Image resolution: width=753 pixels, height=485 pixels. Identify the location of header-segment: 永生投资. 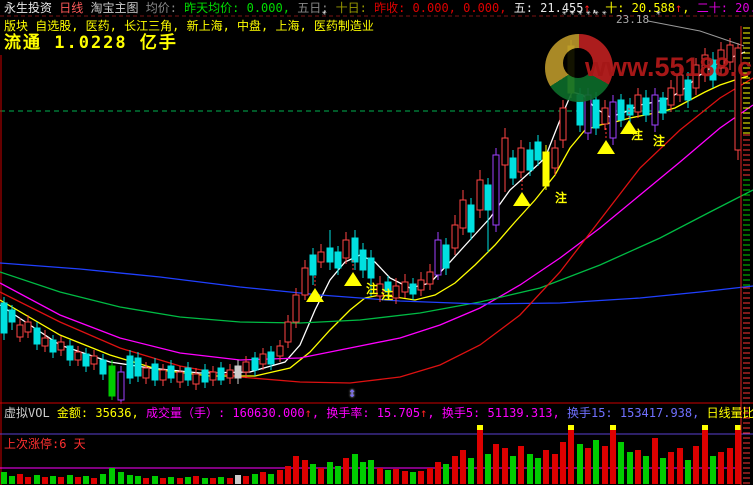
(32, 8).